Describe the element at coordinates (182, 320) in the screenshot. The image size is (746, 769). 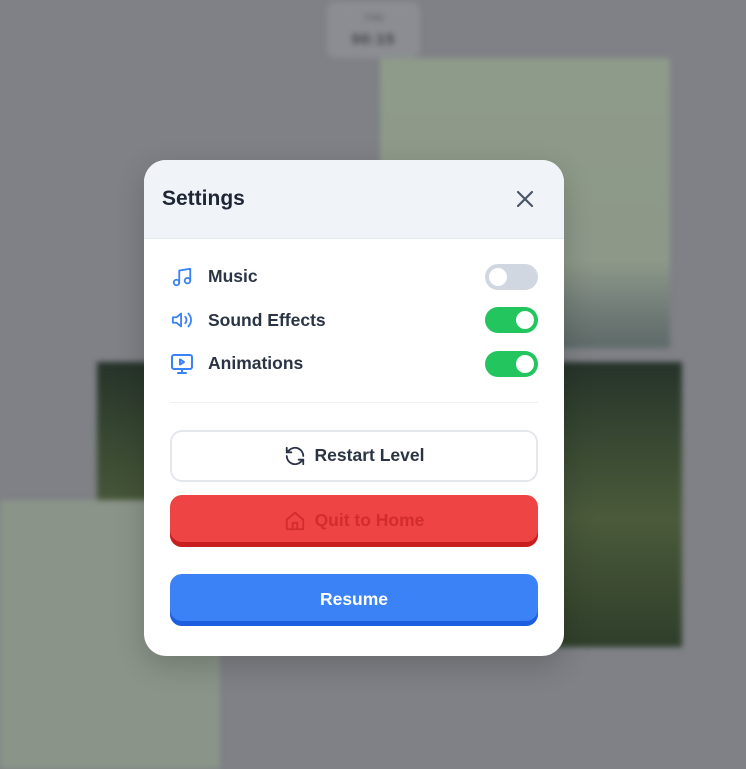
I see `speaker-icon` at that location.